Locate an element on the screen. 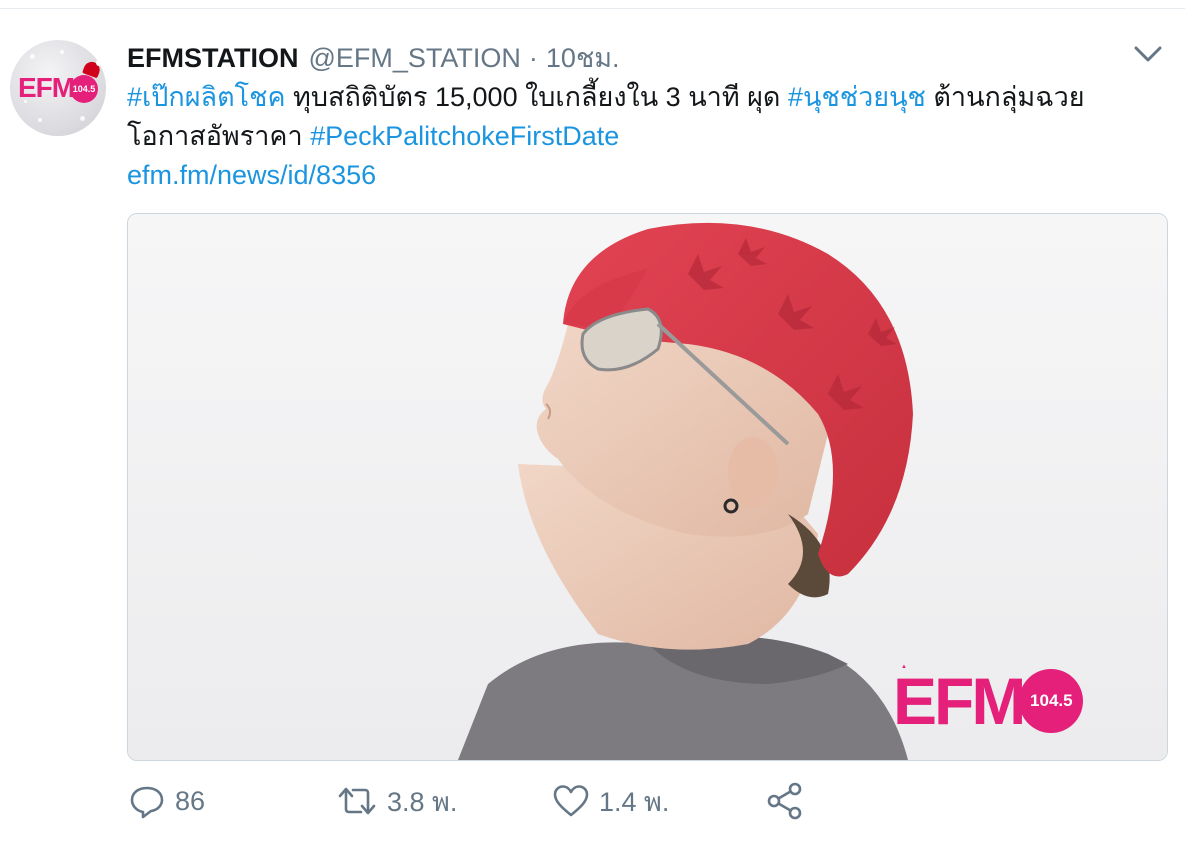 The height and width of the screenshot is (850, 1185). watermark-badge: 104.5 is located at coordinates (1051, 701).